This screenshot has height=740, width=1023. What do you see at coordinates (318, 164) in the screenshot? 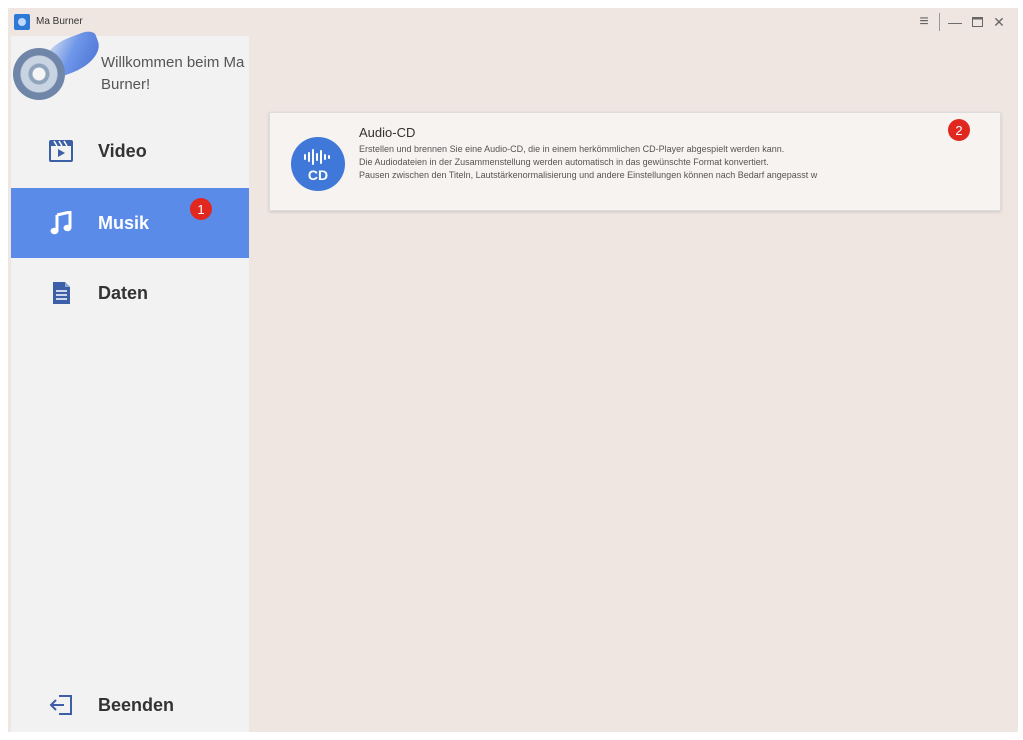
I see `audio-cd-icon: CD` at bounding box center [318, 164].